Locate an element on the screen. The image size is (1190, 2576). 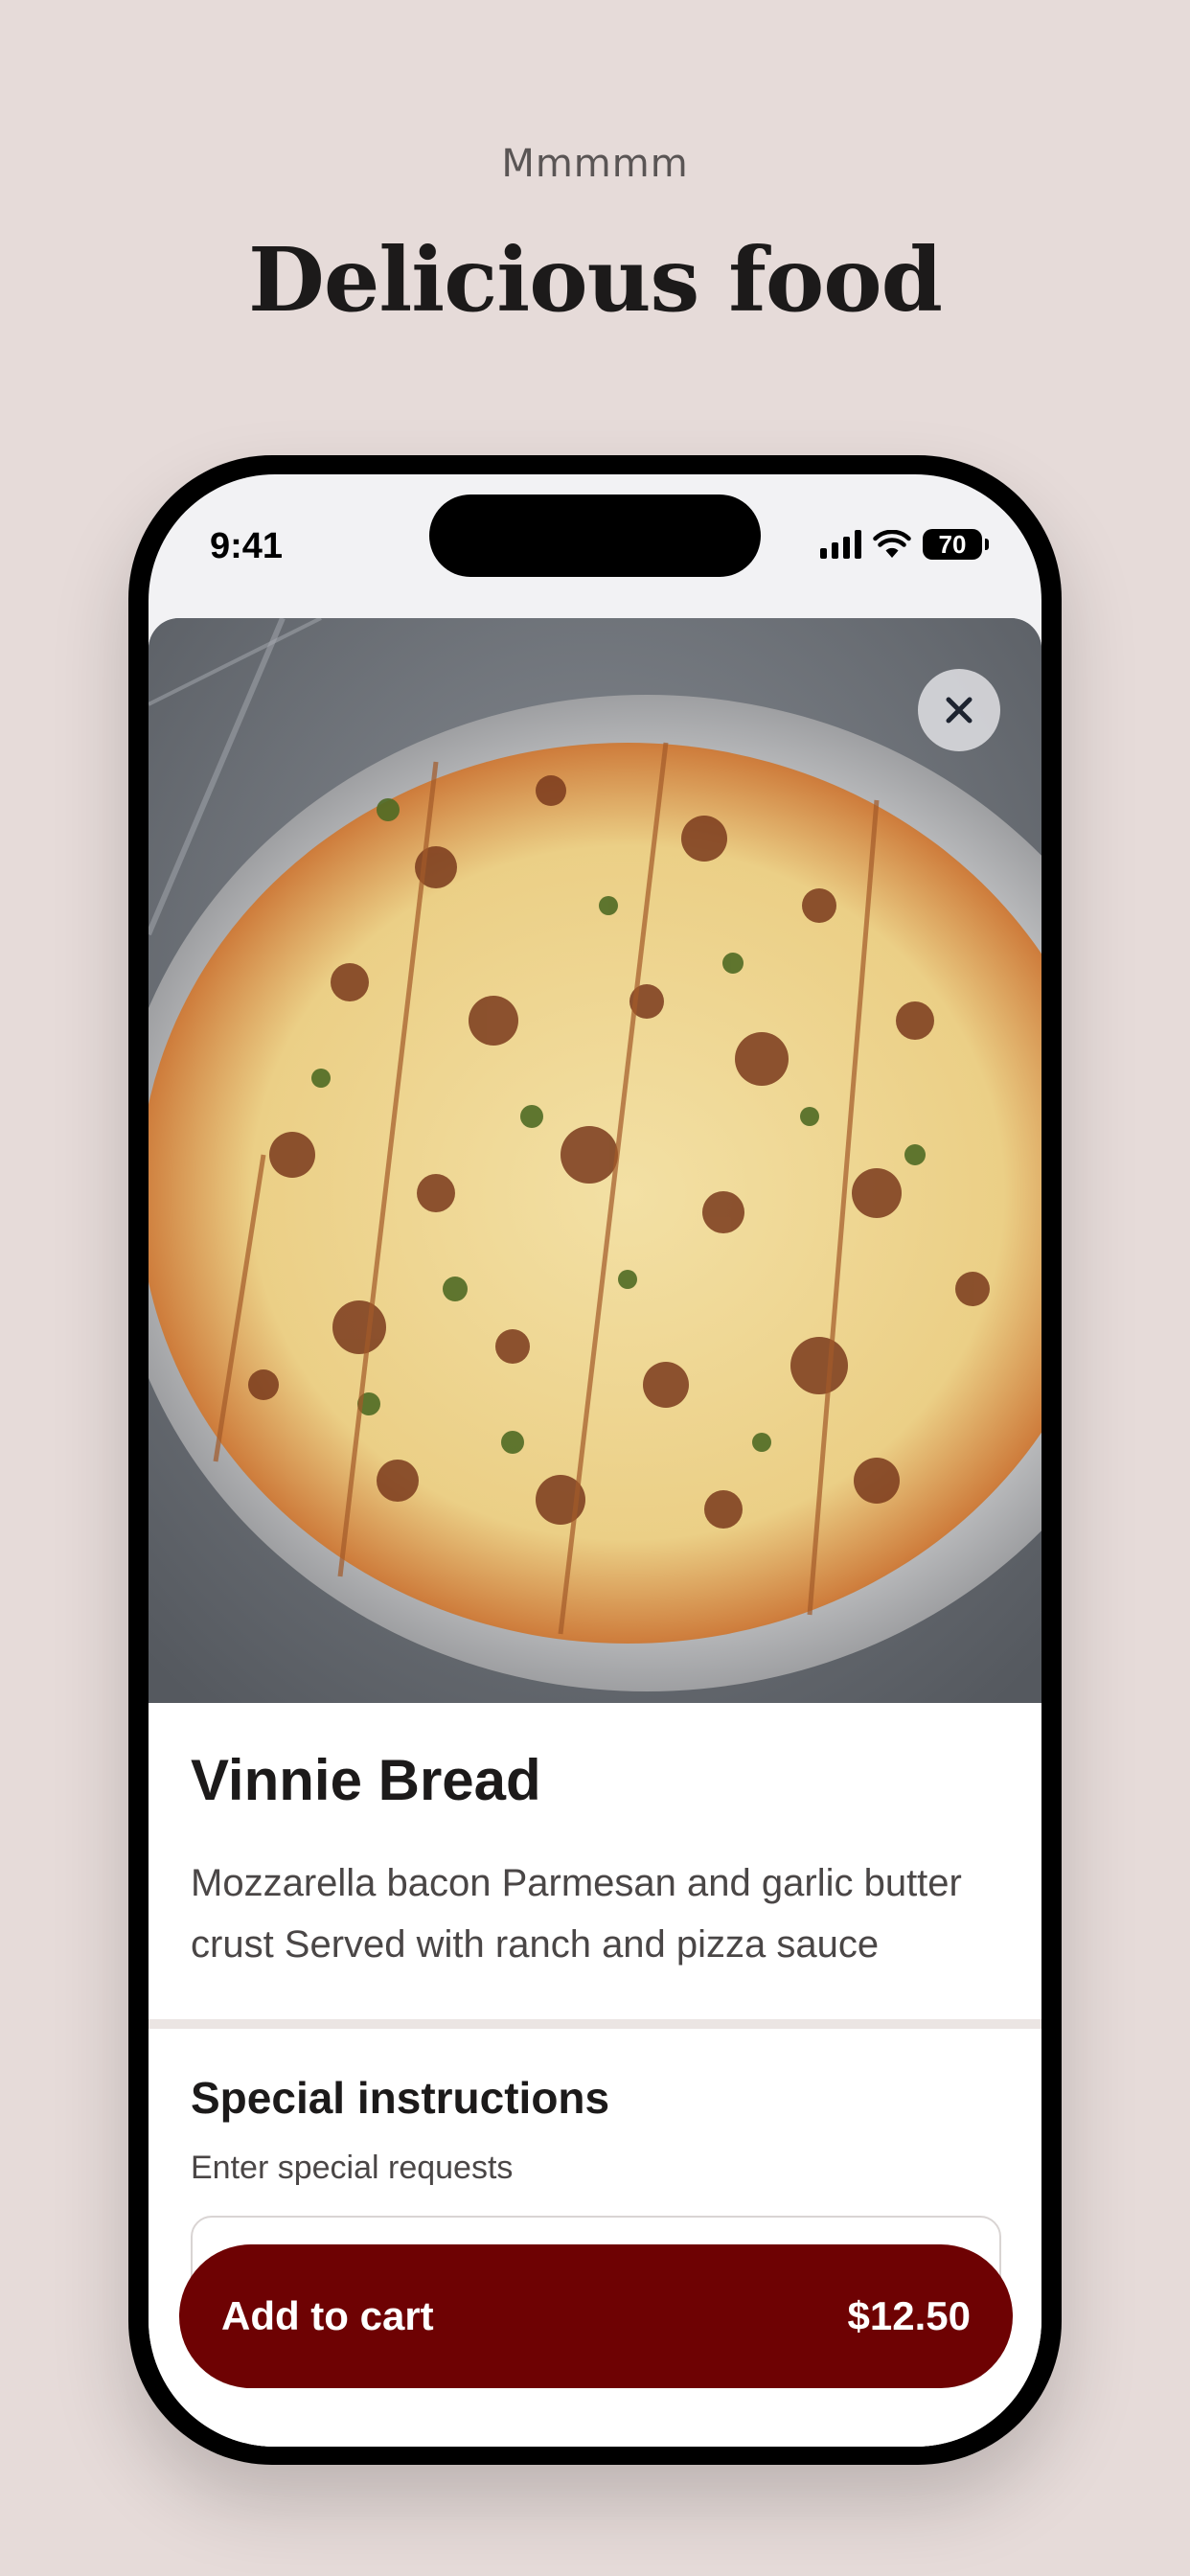
special-instructions-title: Special instructions is located at coordinates (401, 2098).